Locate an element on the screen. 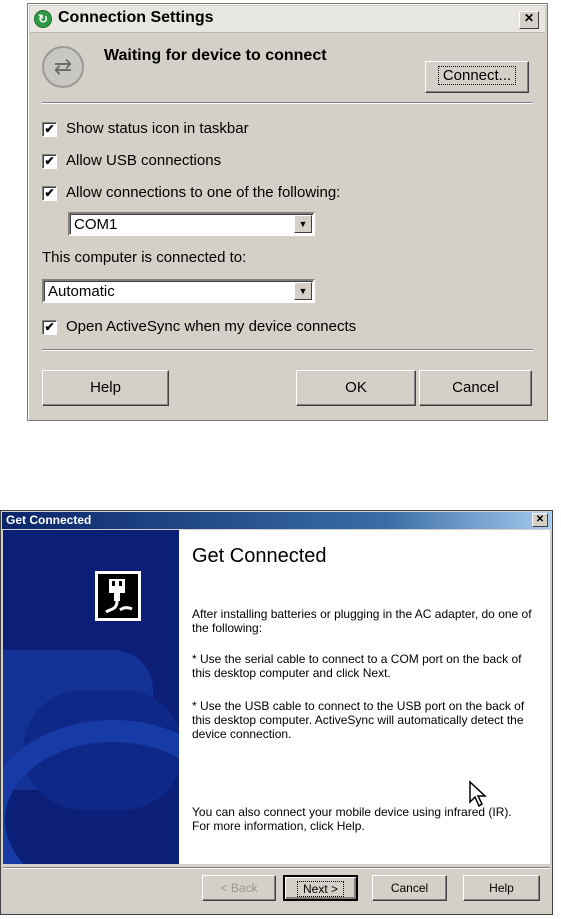  checkbox-label: Show status icon in taskbar is located at coordinates (157, 128).